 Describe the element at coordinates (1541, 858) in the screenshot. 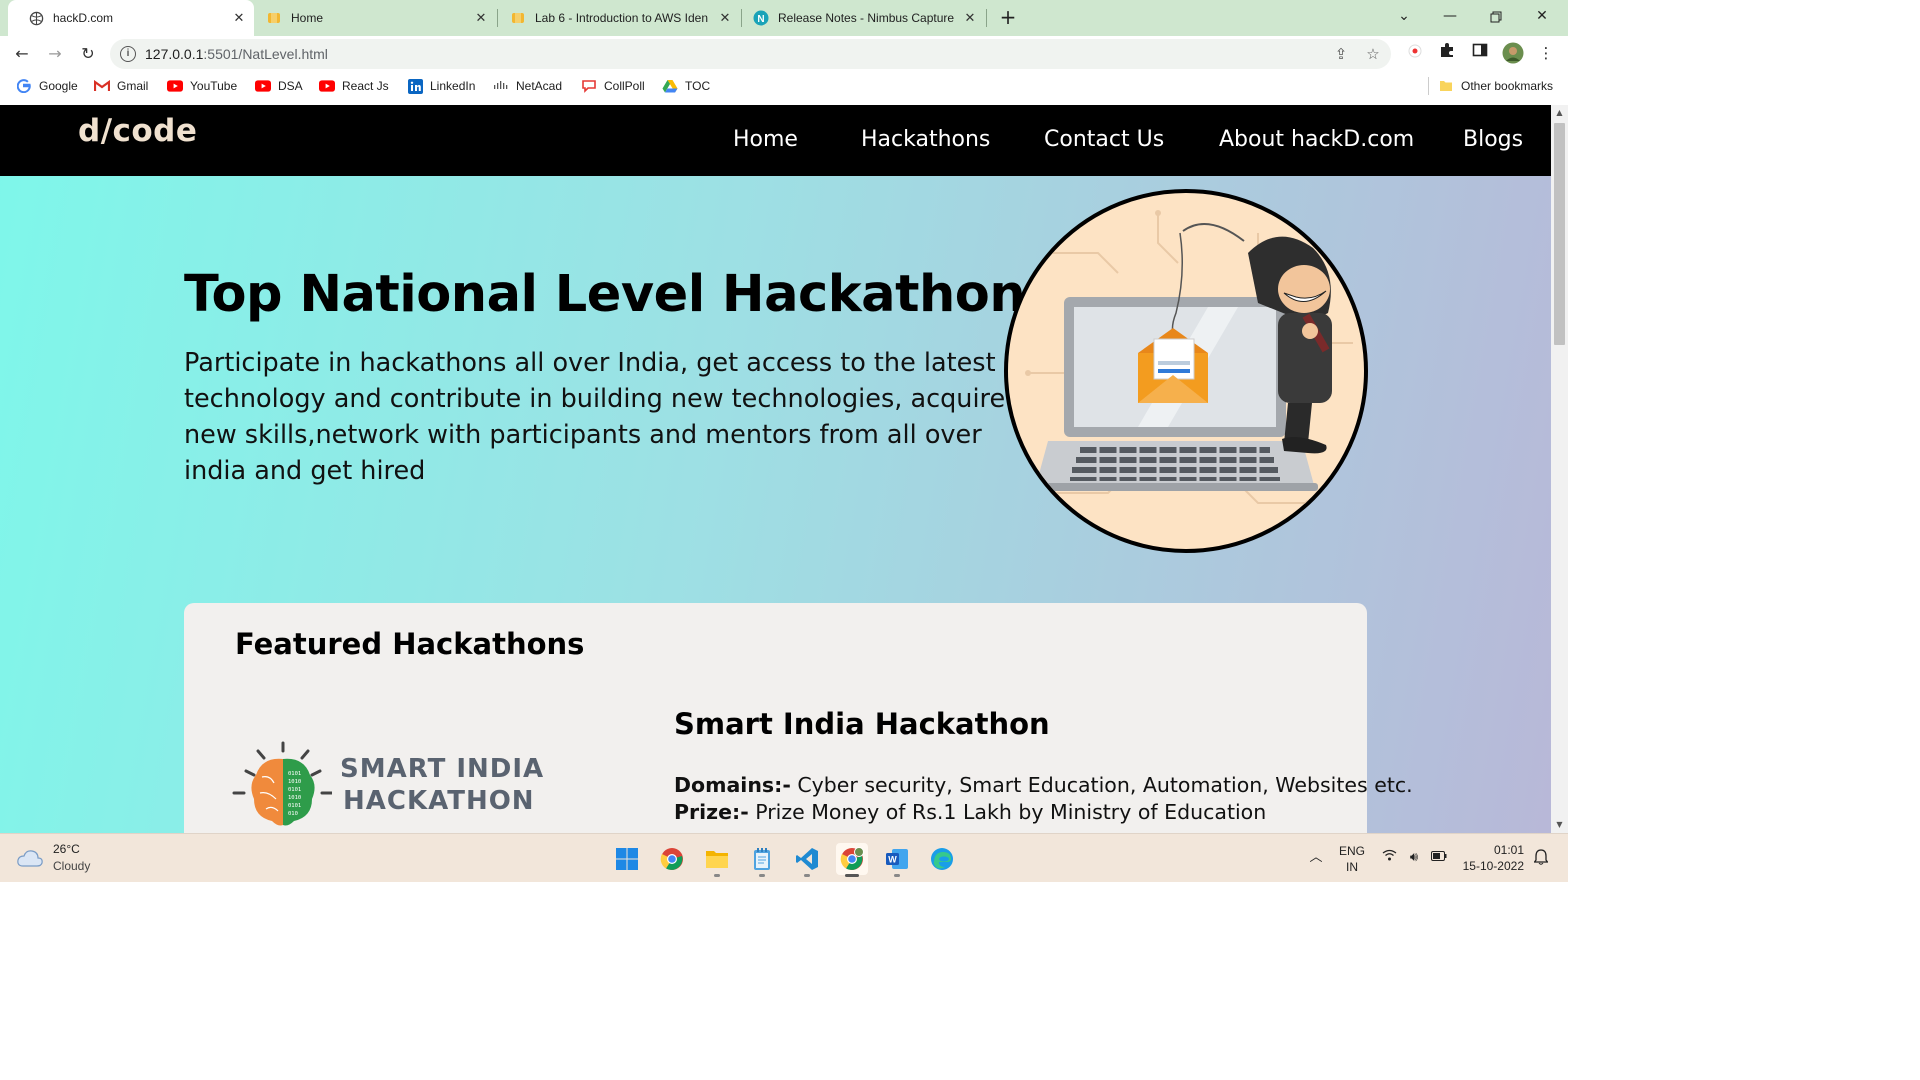

I see `notification-bell-icon` at that location.